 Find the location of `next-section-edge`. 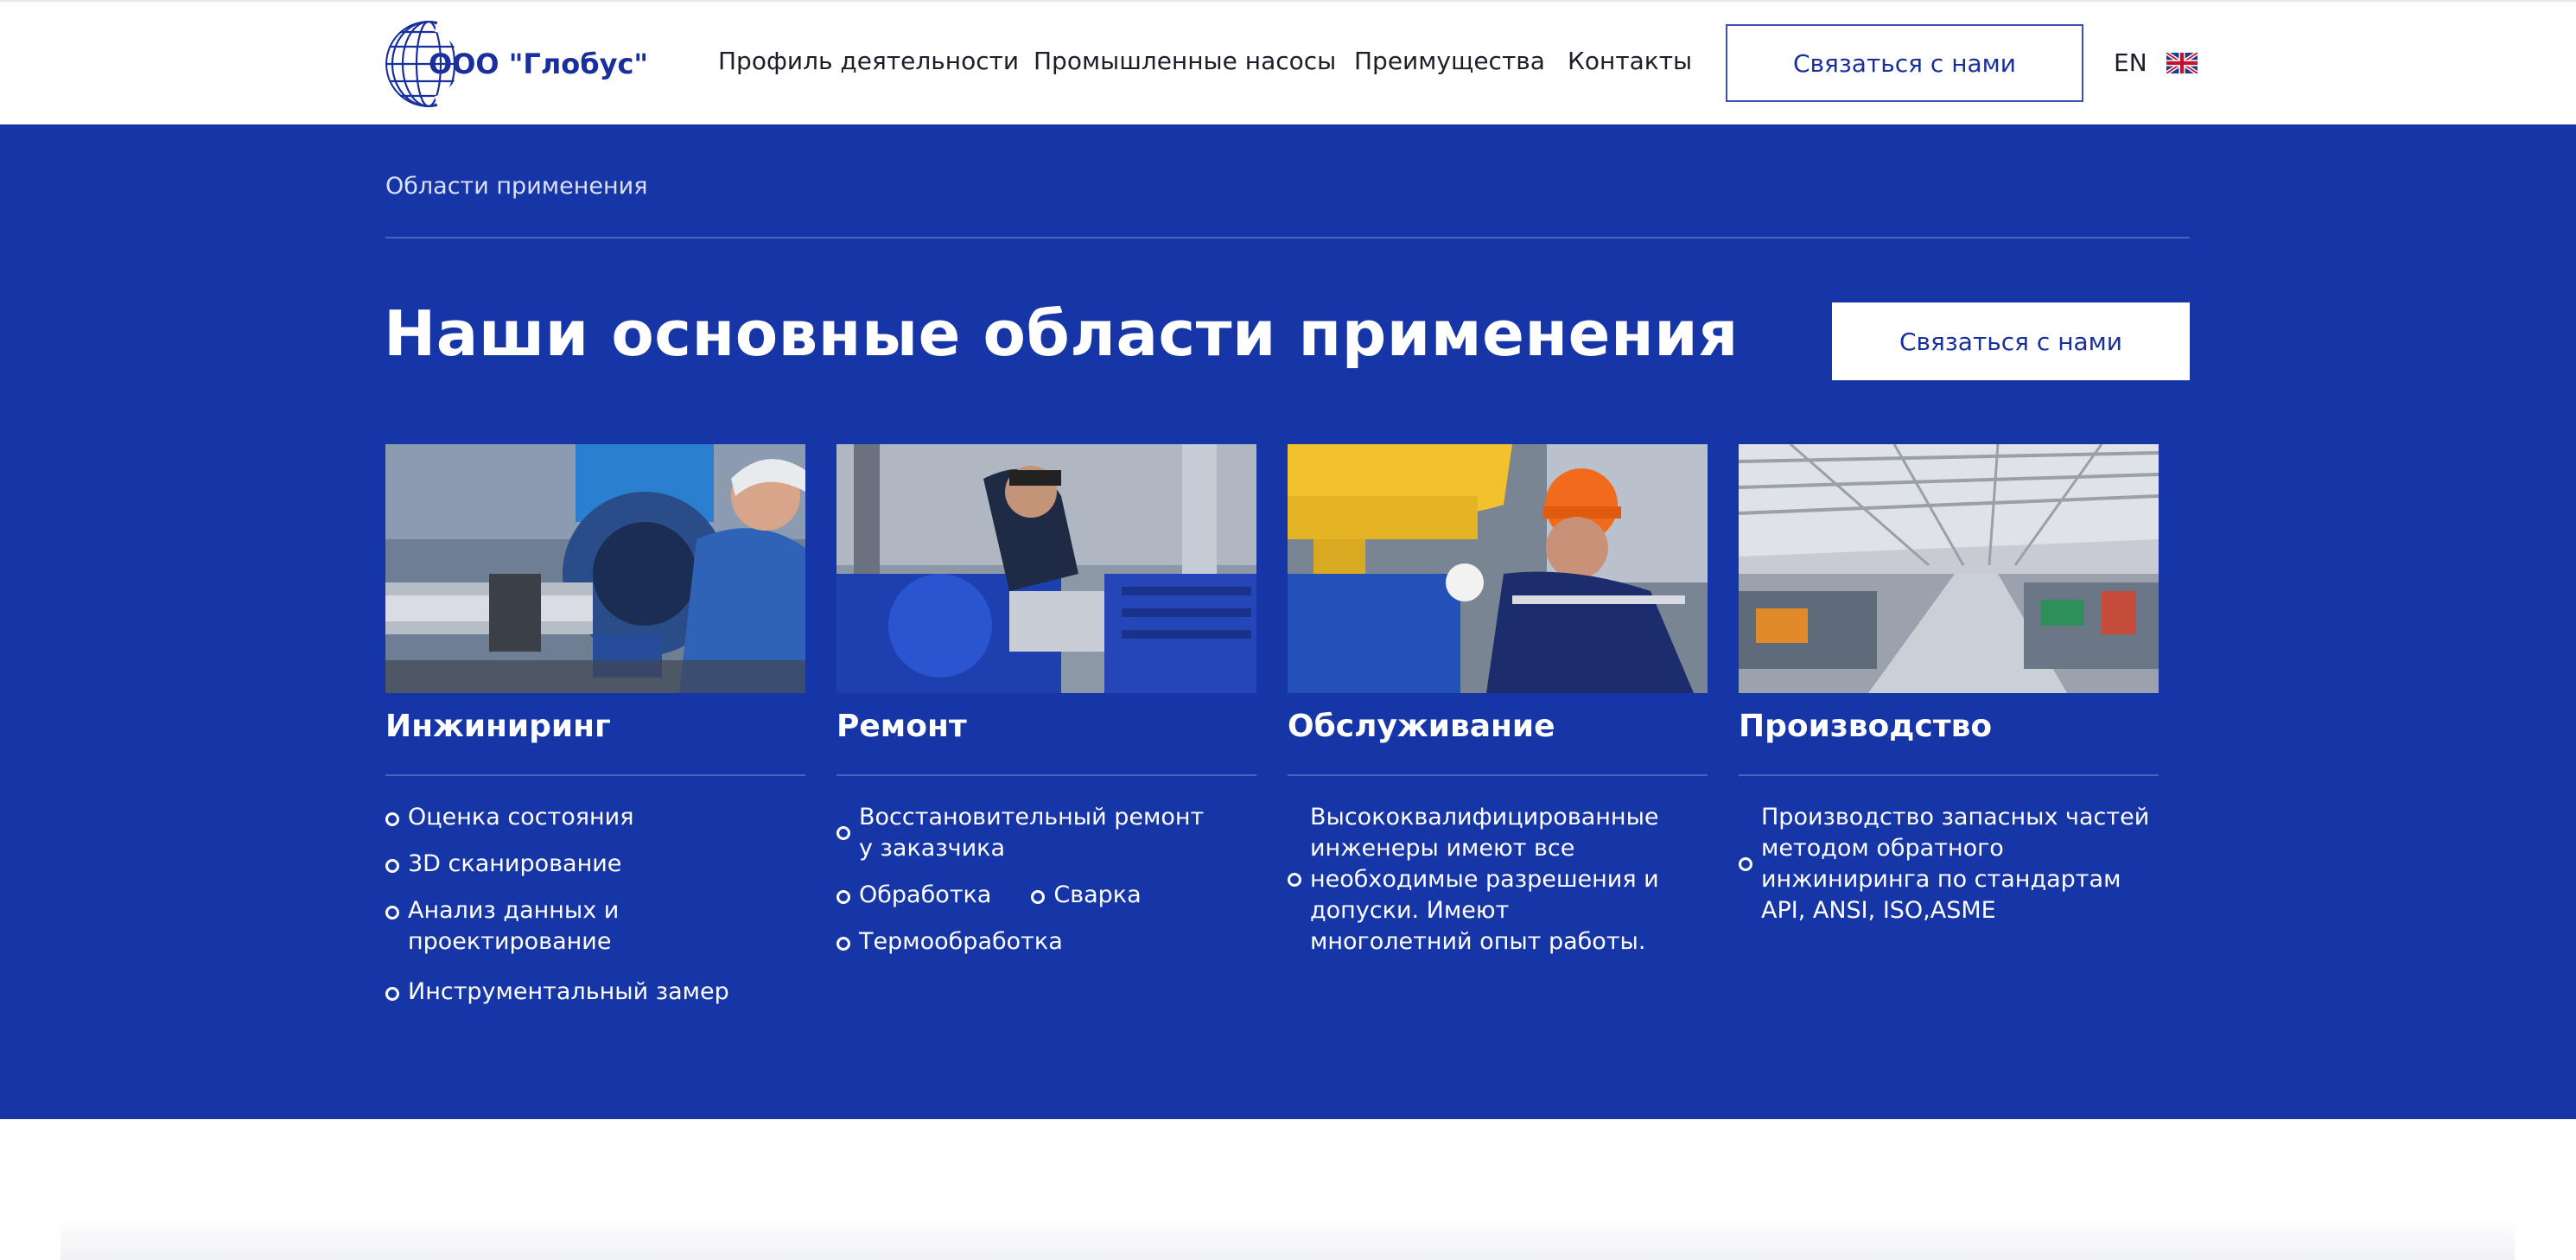

next-section-edge is located at coordinates (1288, 1239).